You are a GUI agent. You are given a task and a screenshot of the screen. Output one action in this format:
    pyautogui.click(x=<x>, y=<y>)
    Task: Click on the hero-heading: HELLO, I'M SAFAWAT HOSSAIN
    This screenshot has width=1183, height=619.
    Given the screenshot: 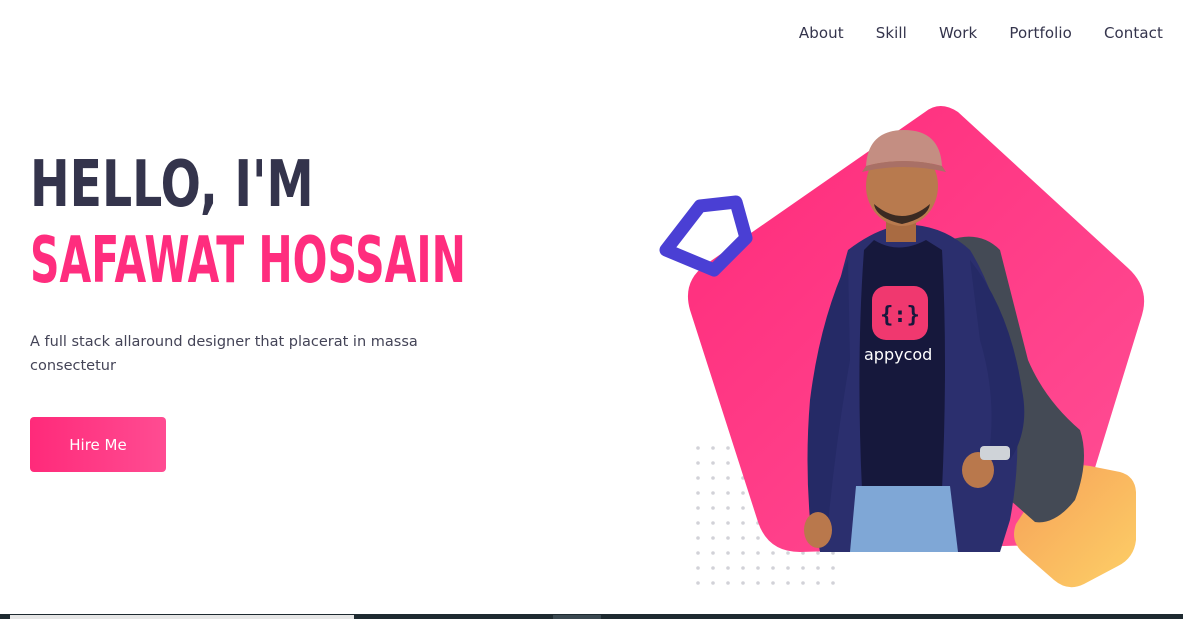 What is the action you would take?
    pyautogui.click(x=265, y=224)
    